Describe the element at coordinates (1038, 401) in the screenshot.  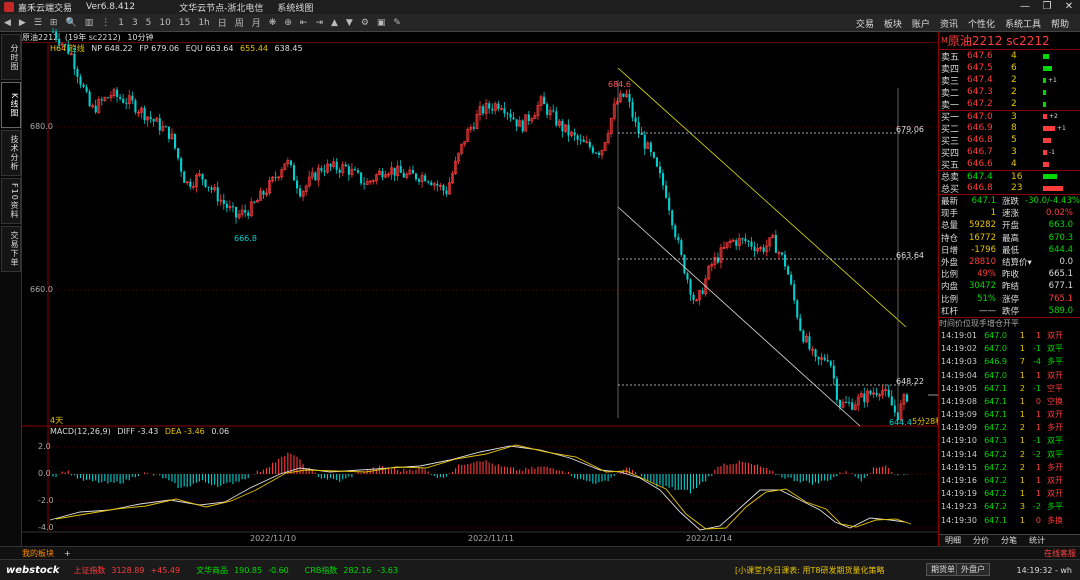
I see `tick-oi-change: 0` at that location.